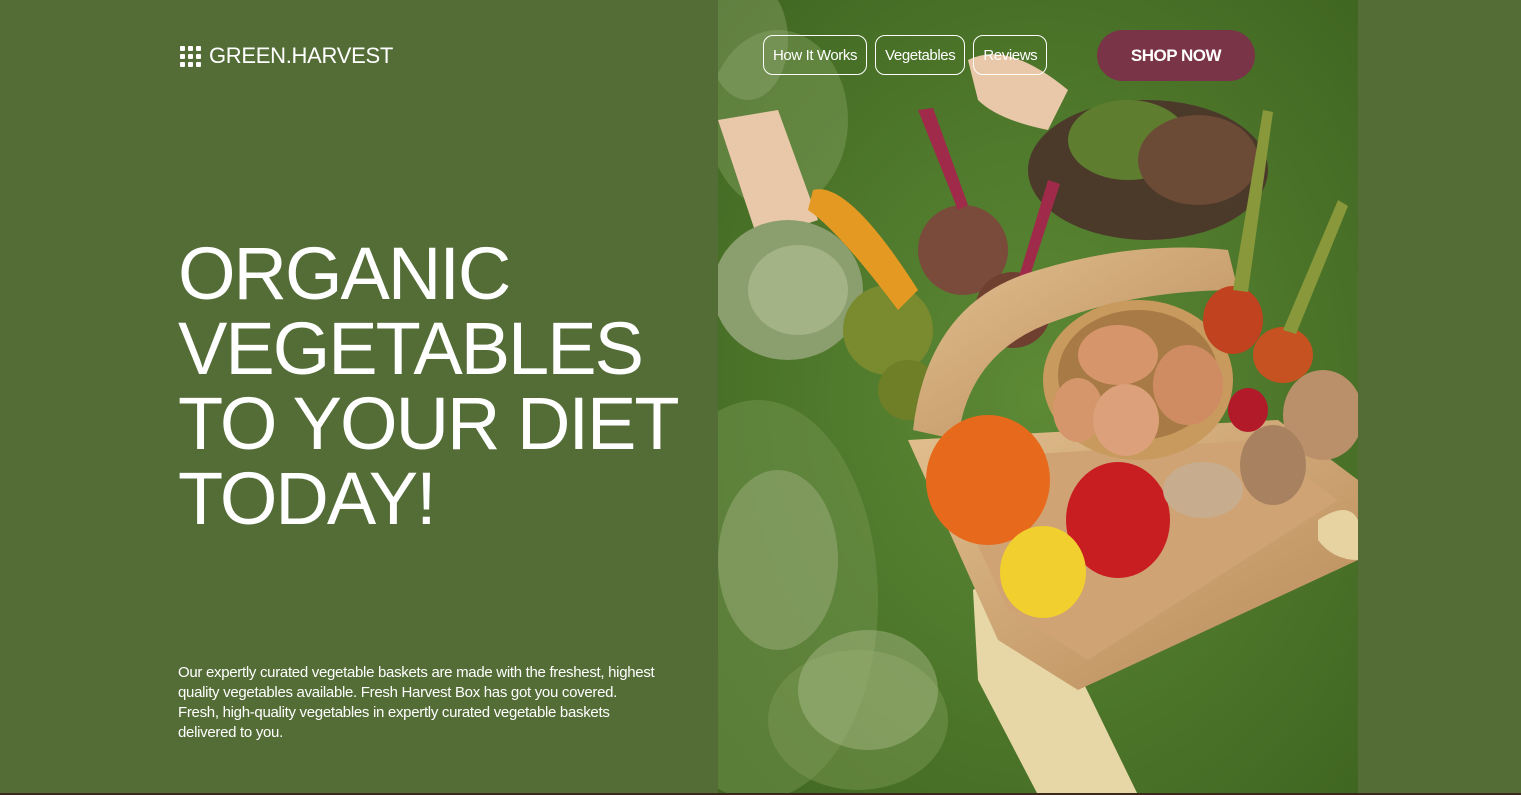 This screenshot has height=795, width=1521. Describe the element at coordinates (411, 348) in the screenshot. I see `headline-line: VEGETABLES` at that location.